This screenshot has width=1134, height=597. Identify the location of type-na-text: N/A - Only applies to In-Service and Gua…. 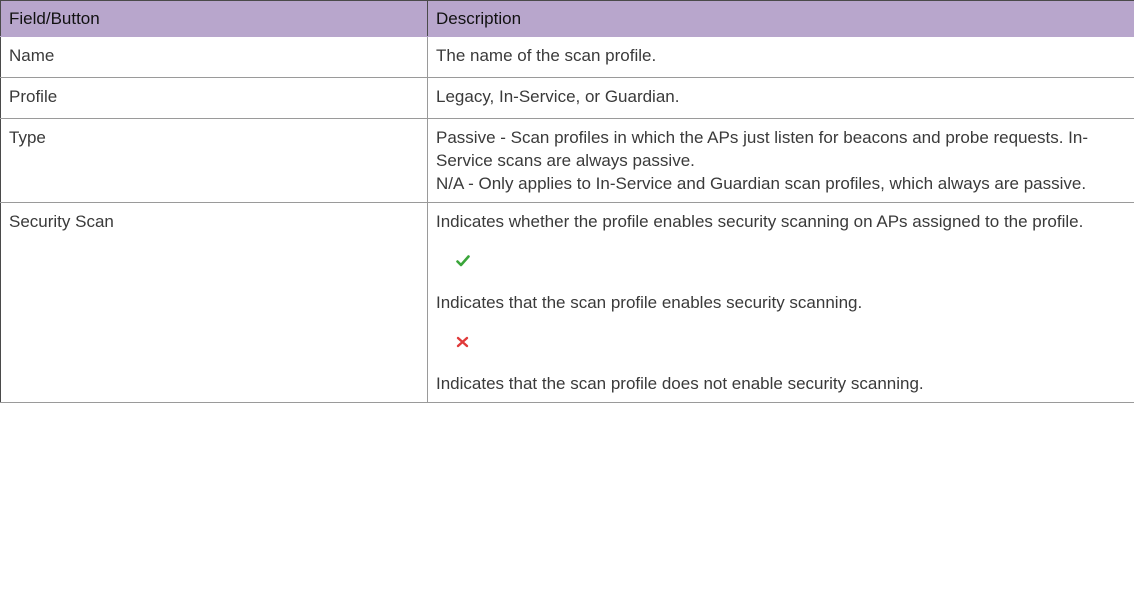
(761, 183).